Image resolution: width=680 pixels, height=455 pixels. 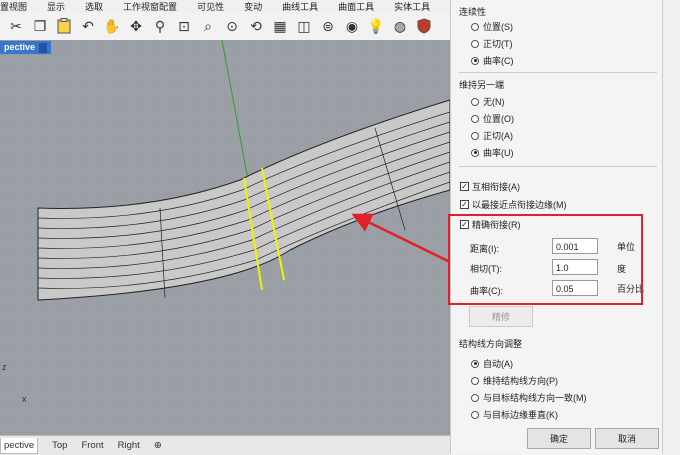 I want to click on viewport-title: pective, so click(x=26, y=47).